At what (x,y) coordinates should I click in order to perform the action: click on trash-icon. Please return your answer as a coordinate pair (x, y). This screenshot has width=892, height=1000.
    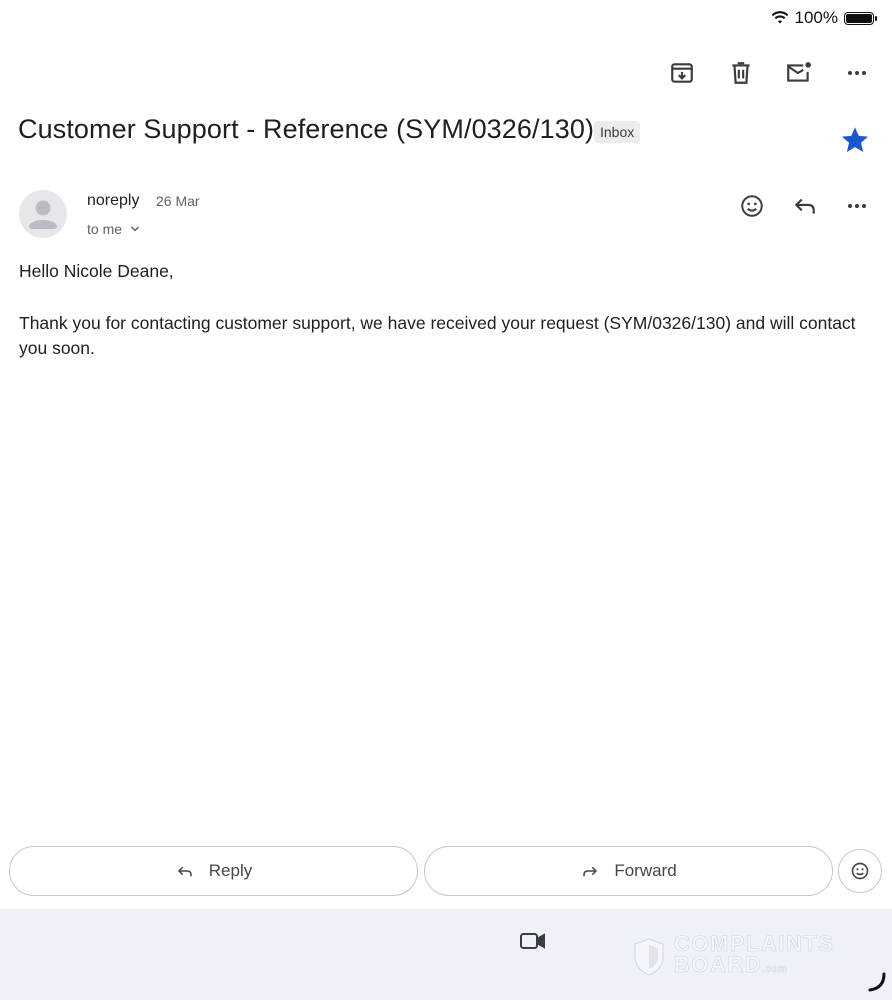
    Looking at the image, I should click on (741, 73).